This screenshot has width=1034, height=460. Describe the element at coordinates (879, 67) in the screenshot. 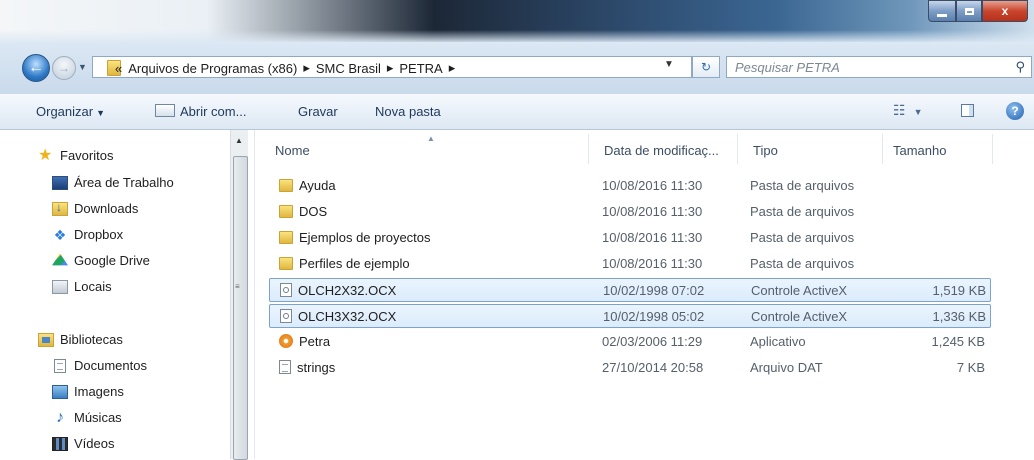

I see `search-input: Pesquisar PETRA ⚲` at that location.